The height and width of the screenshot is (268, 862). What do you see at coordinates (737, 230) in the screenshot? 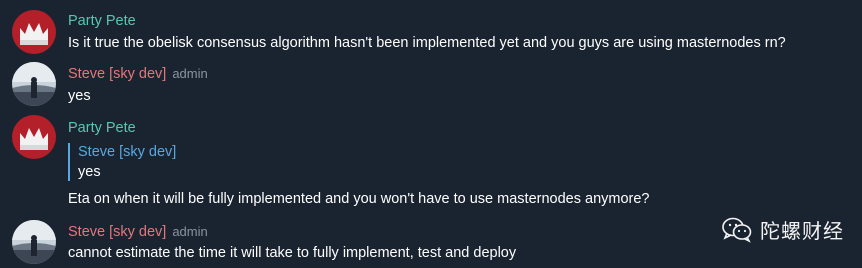
I see `wechat-icon` at bounding box center [737, 230].